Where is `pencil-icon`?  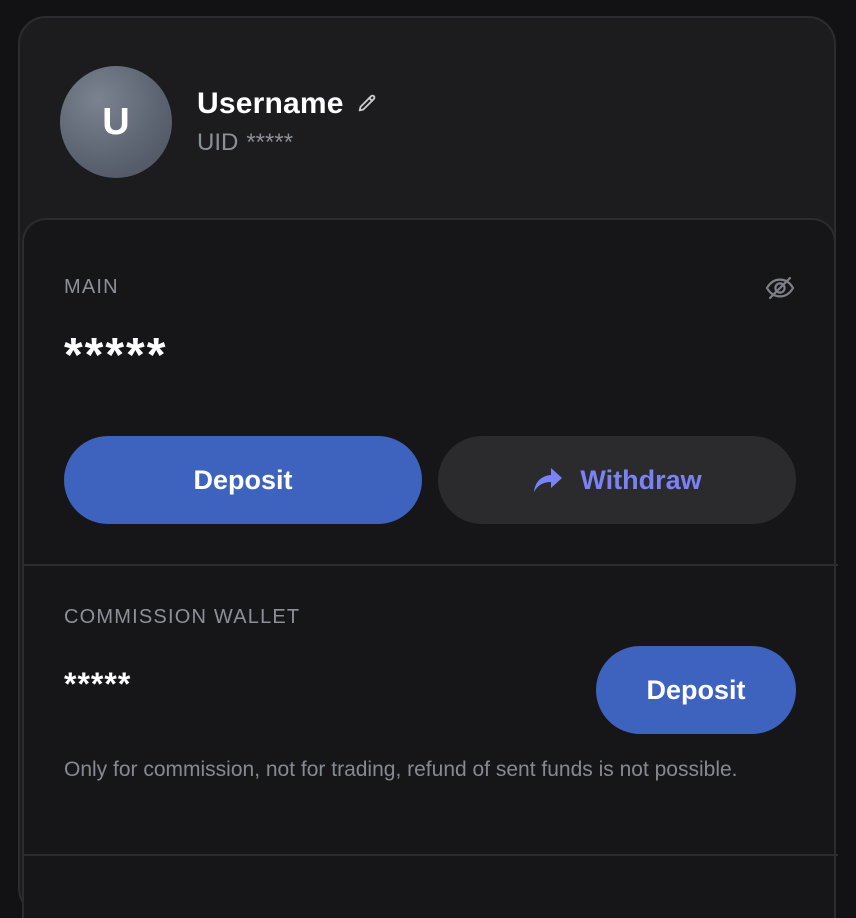
pencil-icon is located at coordinates (367, 104).